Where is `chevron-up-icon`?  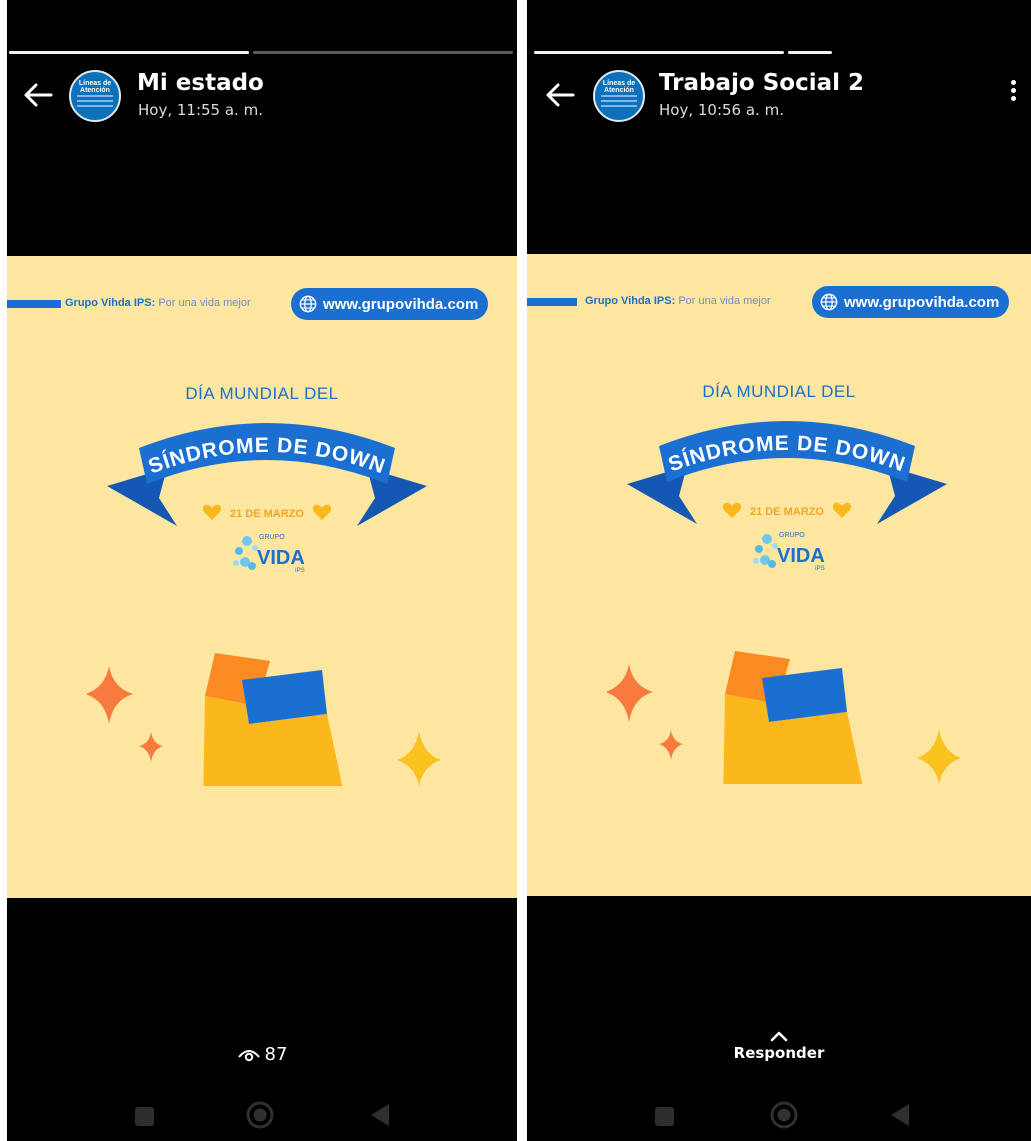 chevron-up-icon is located at coordinates (779, 1036).